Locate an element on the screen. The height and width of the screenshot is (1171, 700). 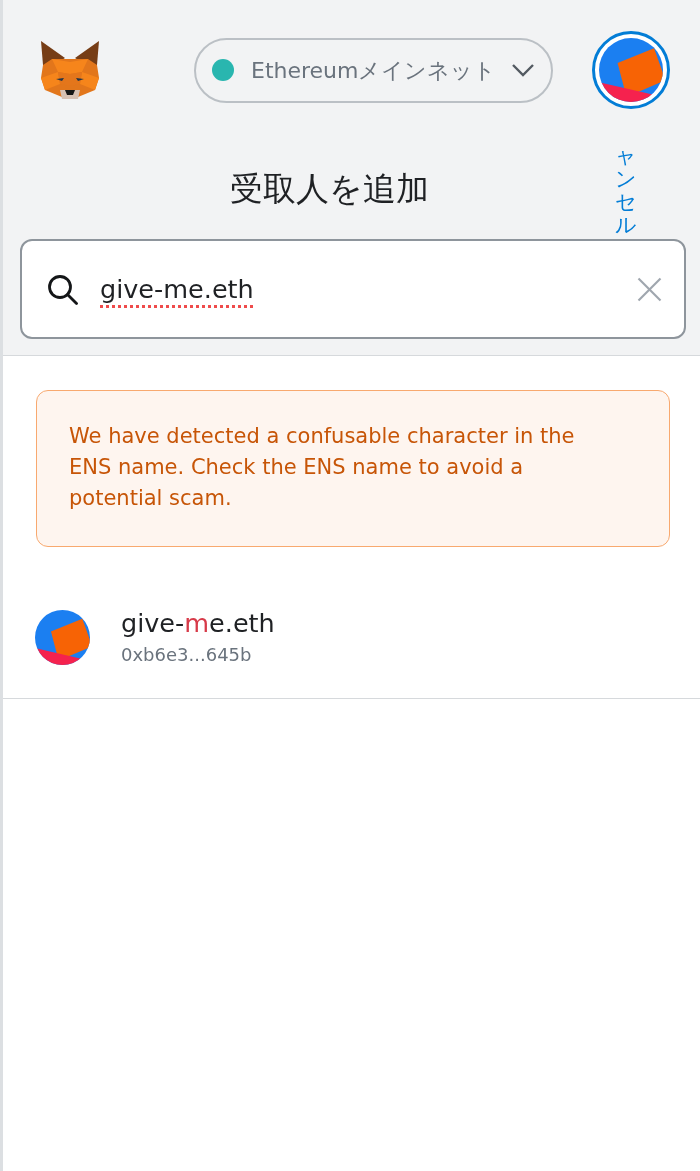
page-title: 受取人を追加 is located at coordinates (329, 189).